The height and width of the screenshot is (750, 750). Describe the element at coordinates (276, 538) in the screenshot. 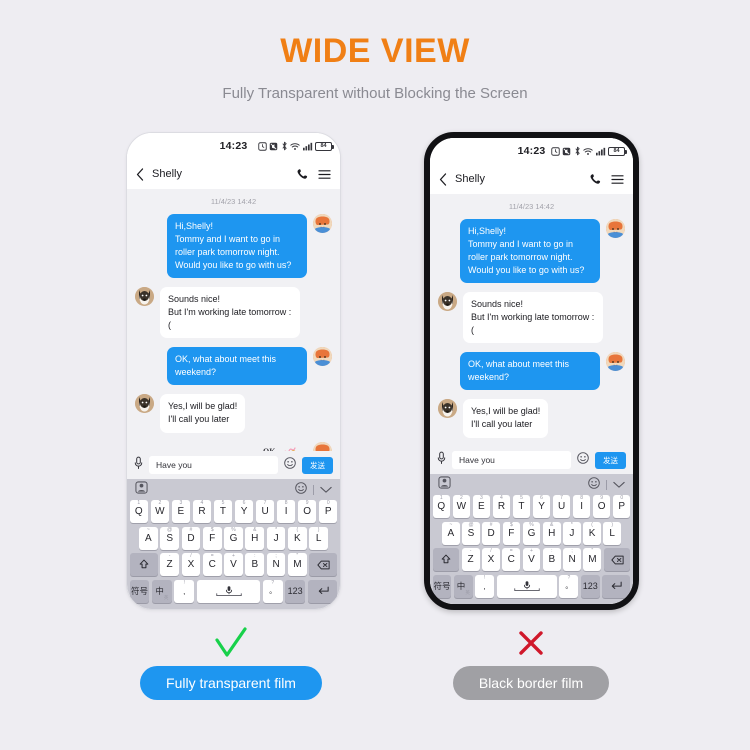

I see `key-J: * J` at that location.